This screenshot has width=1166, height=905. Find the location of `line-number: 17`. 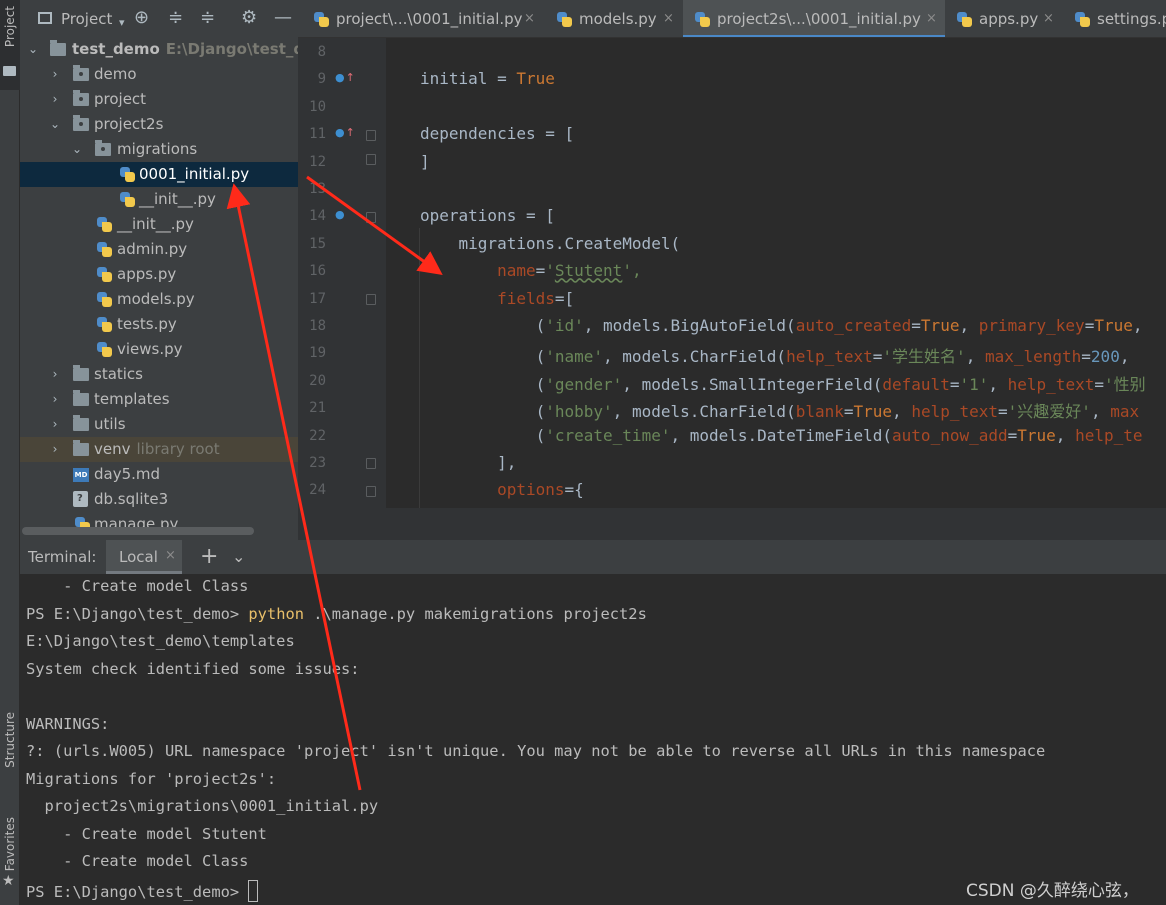

line-number: 17 is located at coordinates (317, 298).